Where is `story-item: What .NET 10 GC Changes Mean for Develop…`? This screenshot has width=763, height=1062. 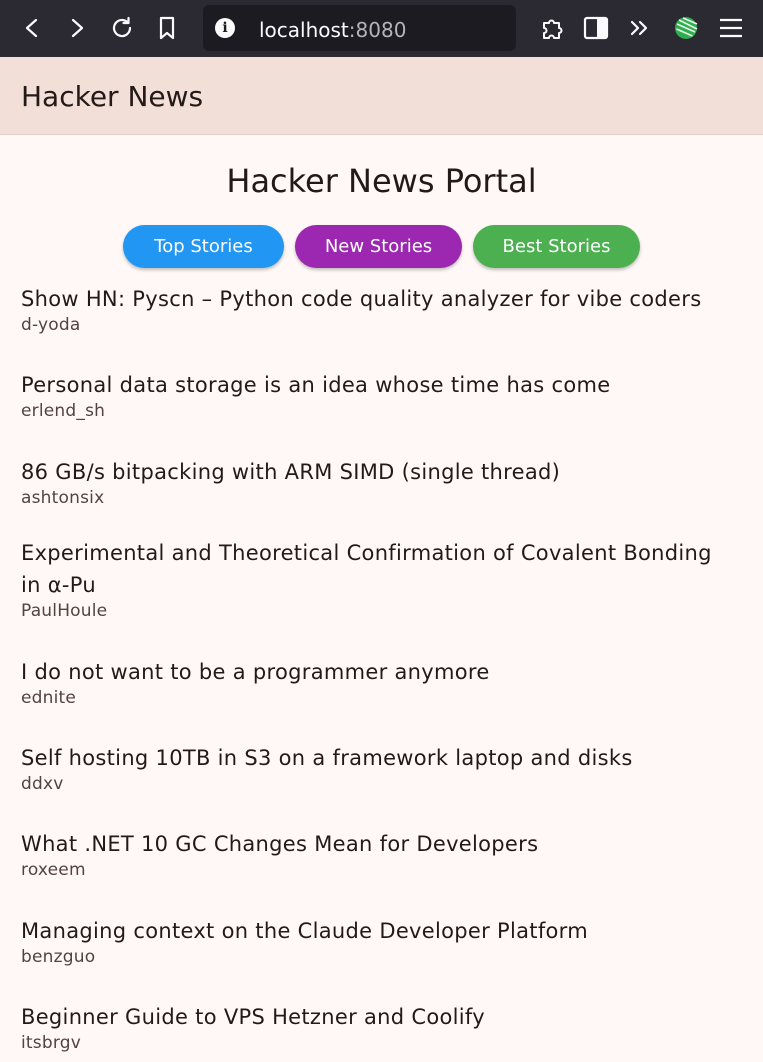
story-item: What .NET 10 GC Changes Mean for Develop… is located at coordinates (378, 854).